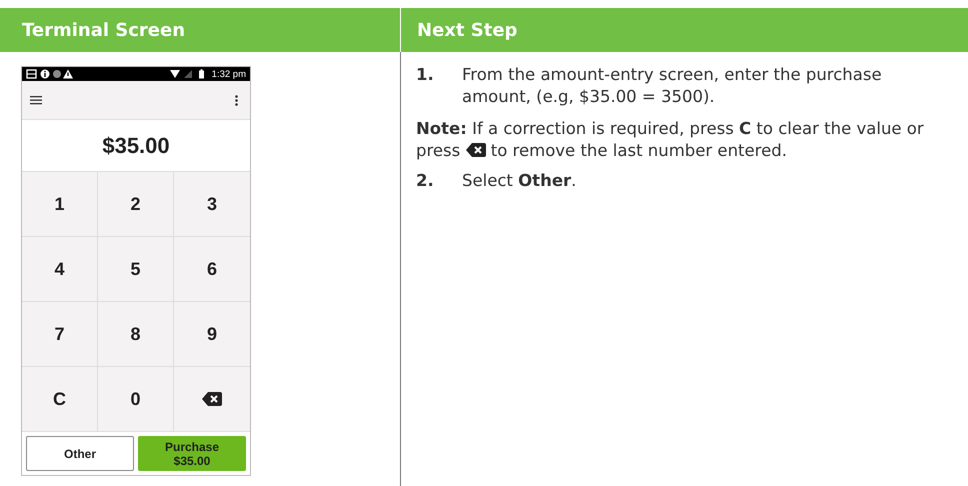 The width and height of the screenshot is (968, 486). Describe the element at coordinates (425, 181) in the screenshot. I see `step-number: 2.` at that location.